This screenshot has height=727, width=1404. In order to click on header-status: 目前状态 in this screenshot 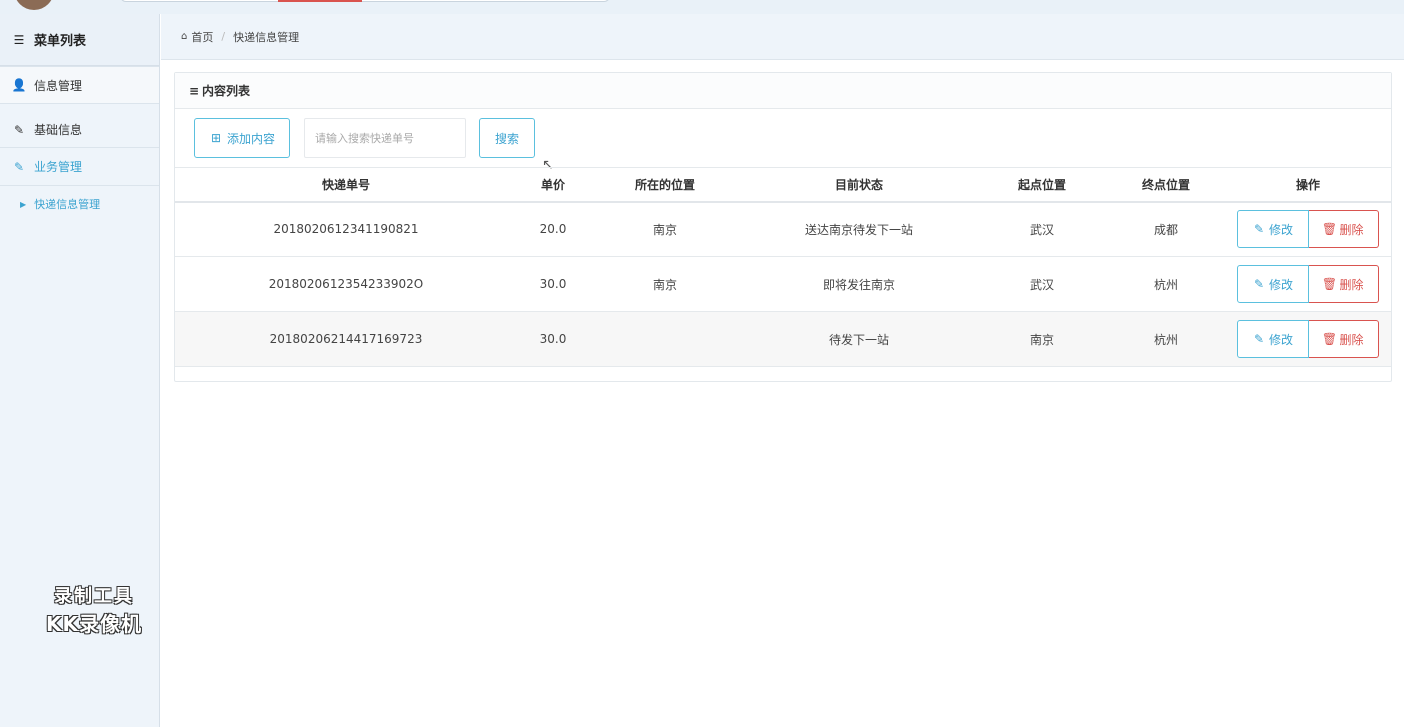, I will do `click(859, 185)`.